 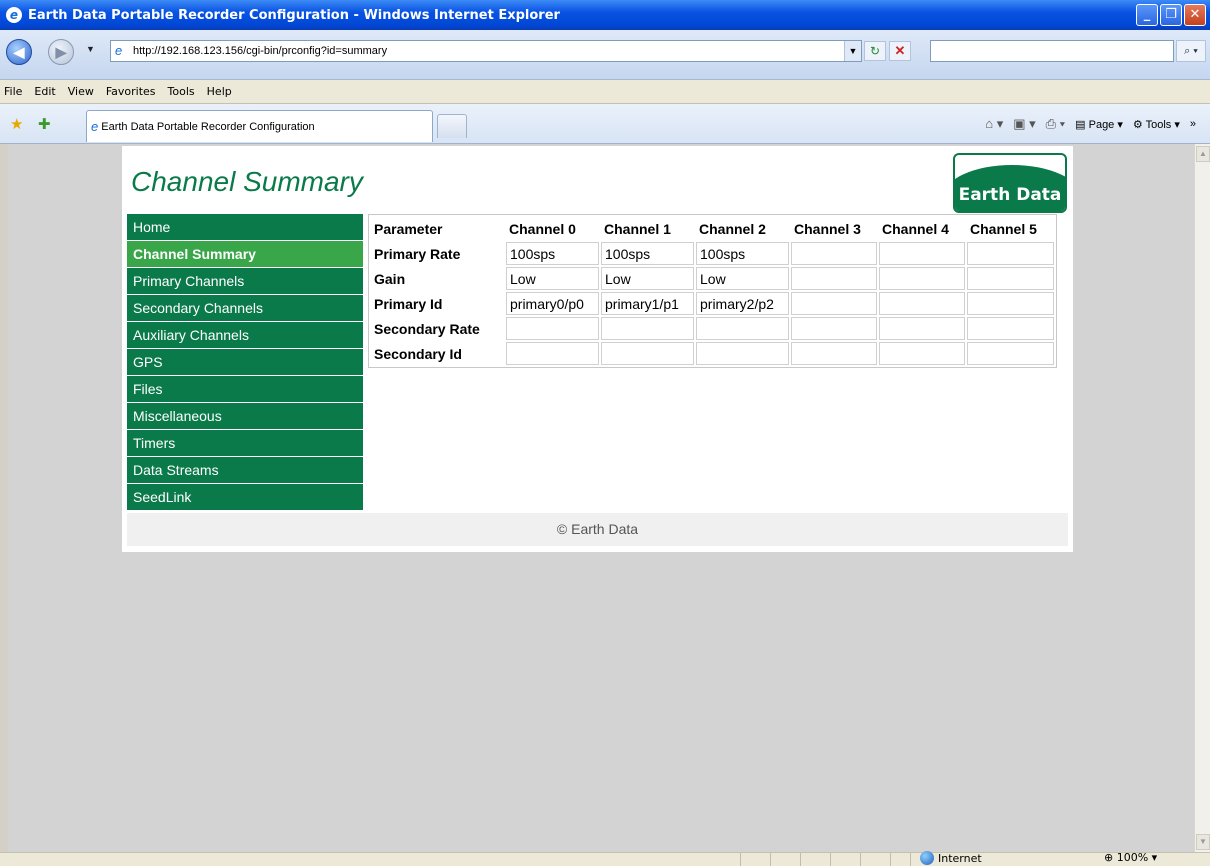 I want to click on page-icon: ▤, so click(x=1082, y=124).